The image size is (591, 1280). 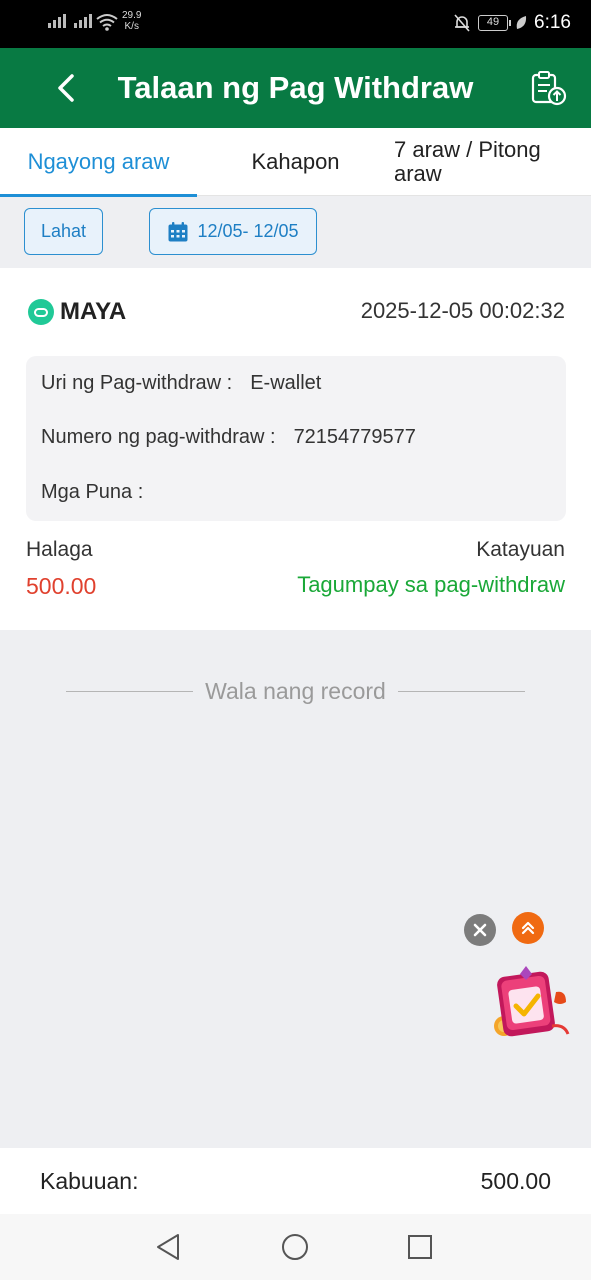 I want to click on total-bar: Kabuuan: 500.00, so click(x=295, y=1181).